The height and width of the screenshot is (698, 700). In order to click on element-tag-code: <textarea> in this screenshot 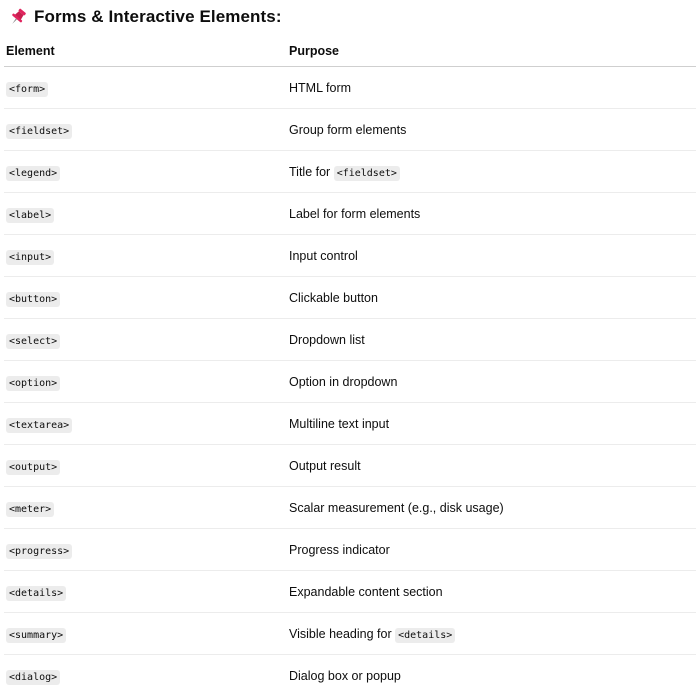, I will do `click(39, 425)`.